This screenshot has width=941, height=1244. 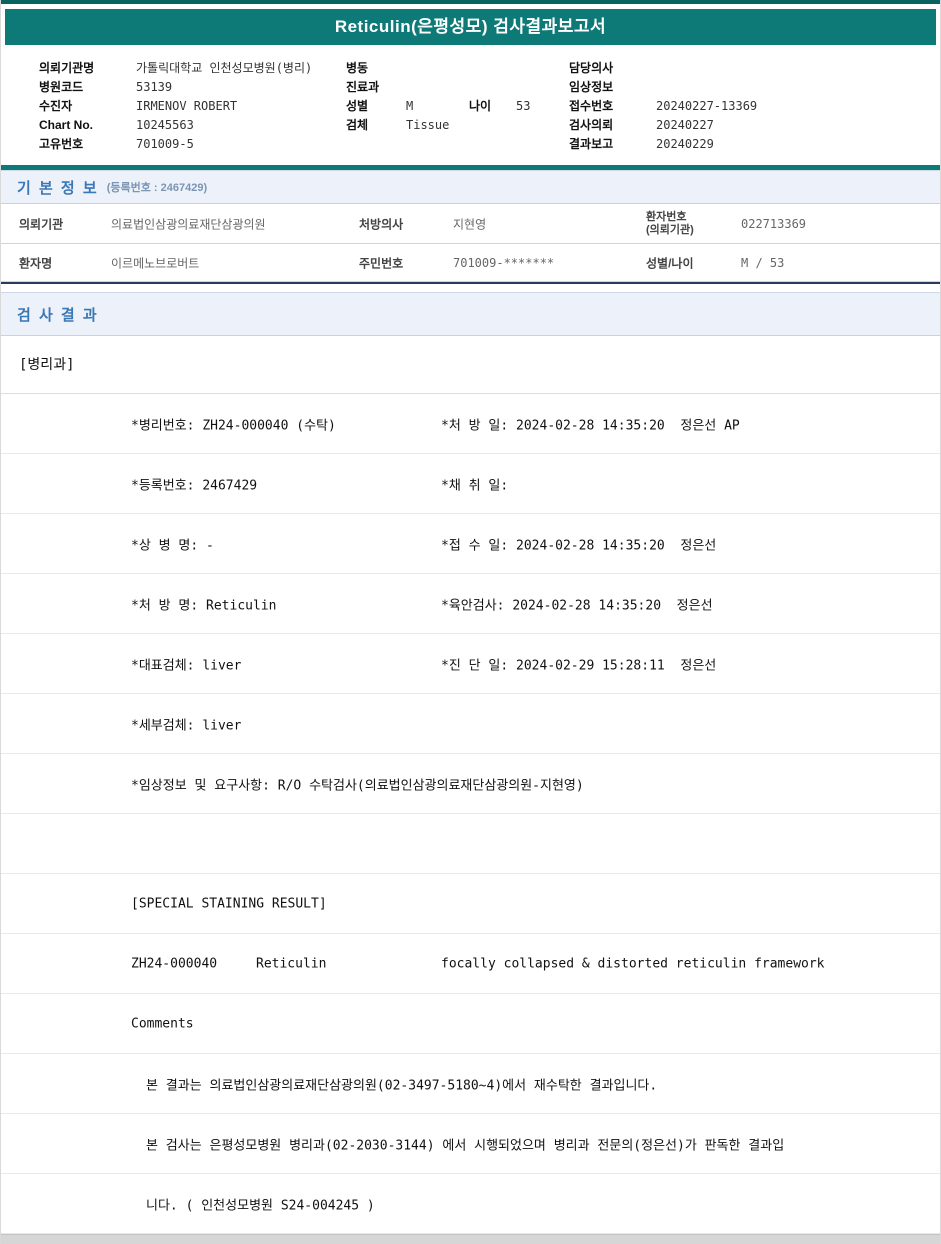 What do you see at coordinates (470, 1204) in the screenshot?
I see `comment-line: 니다. ( 인천성모병원 S24-004245 )` at bounding box center [470, 1204].